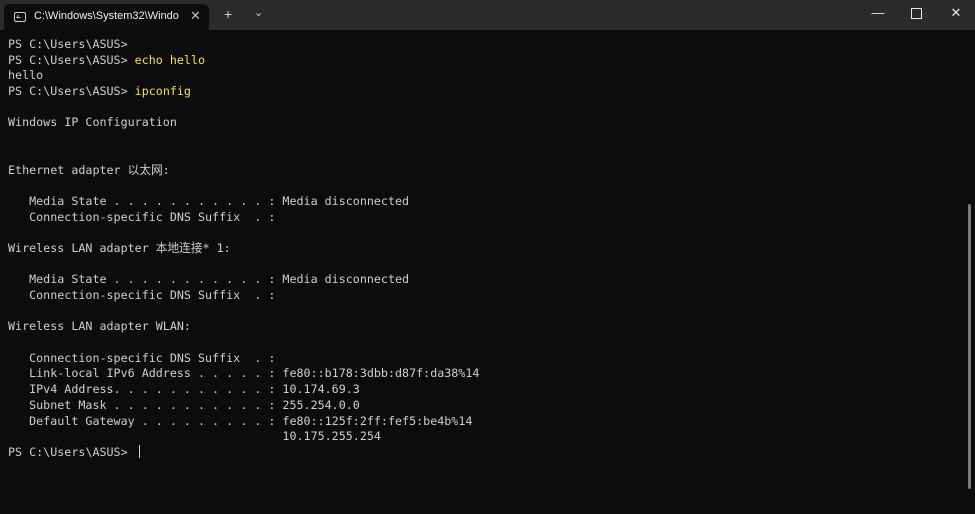 Image resolution: width=975 pixels, height=514 pixels. What do you see at coordinates (487, 15) in the screenshot?
I see `title-bar: C:\Windows\System32\Windo ✕ + ⌄ — ✕` at bounding box center [487, 15].